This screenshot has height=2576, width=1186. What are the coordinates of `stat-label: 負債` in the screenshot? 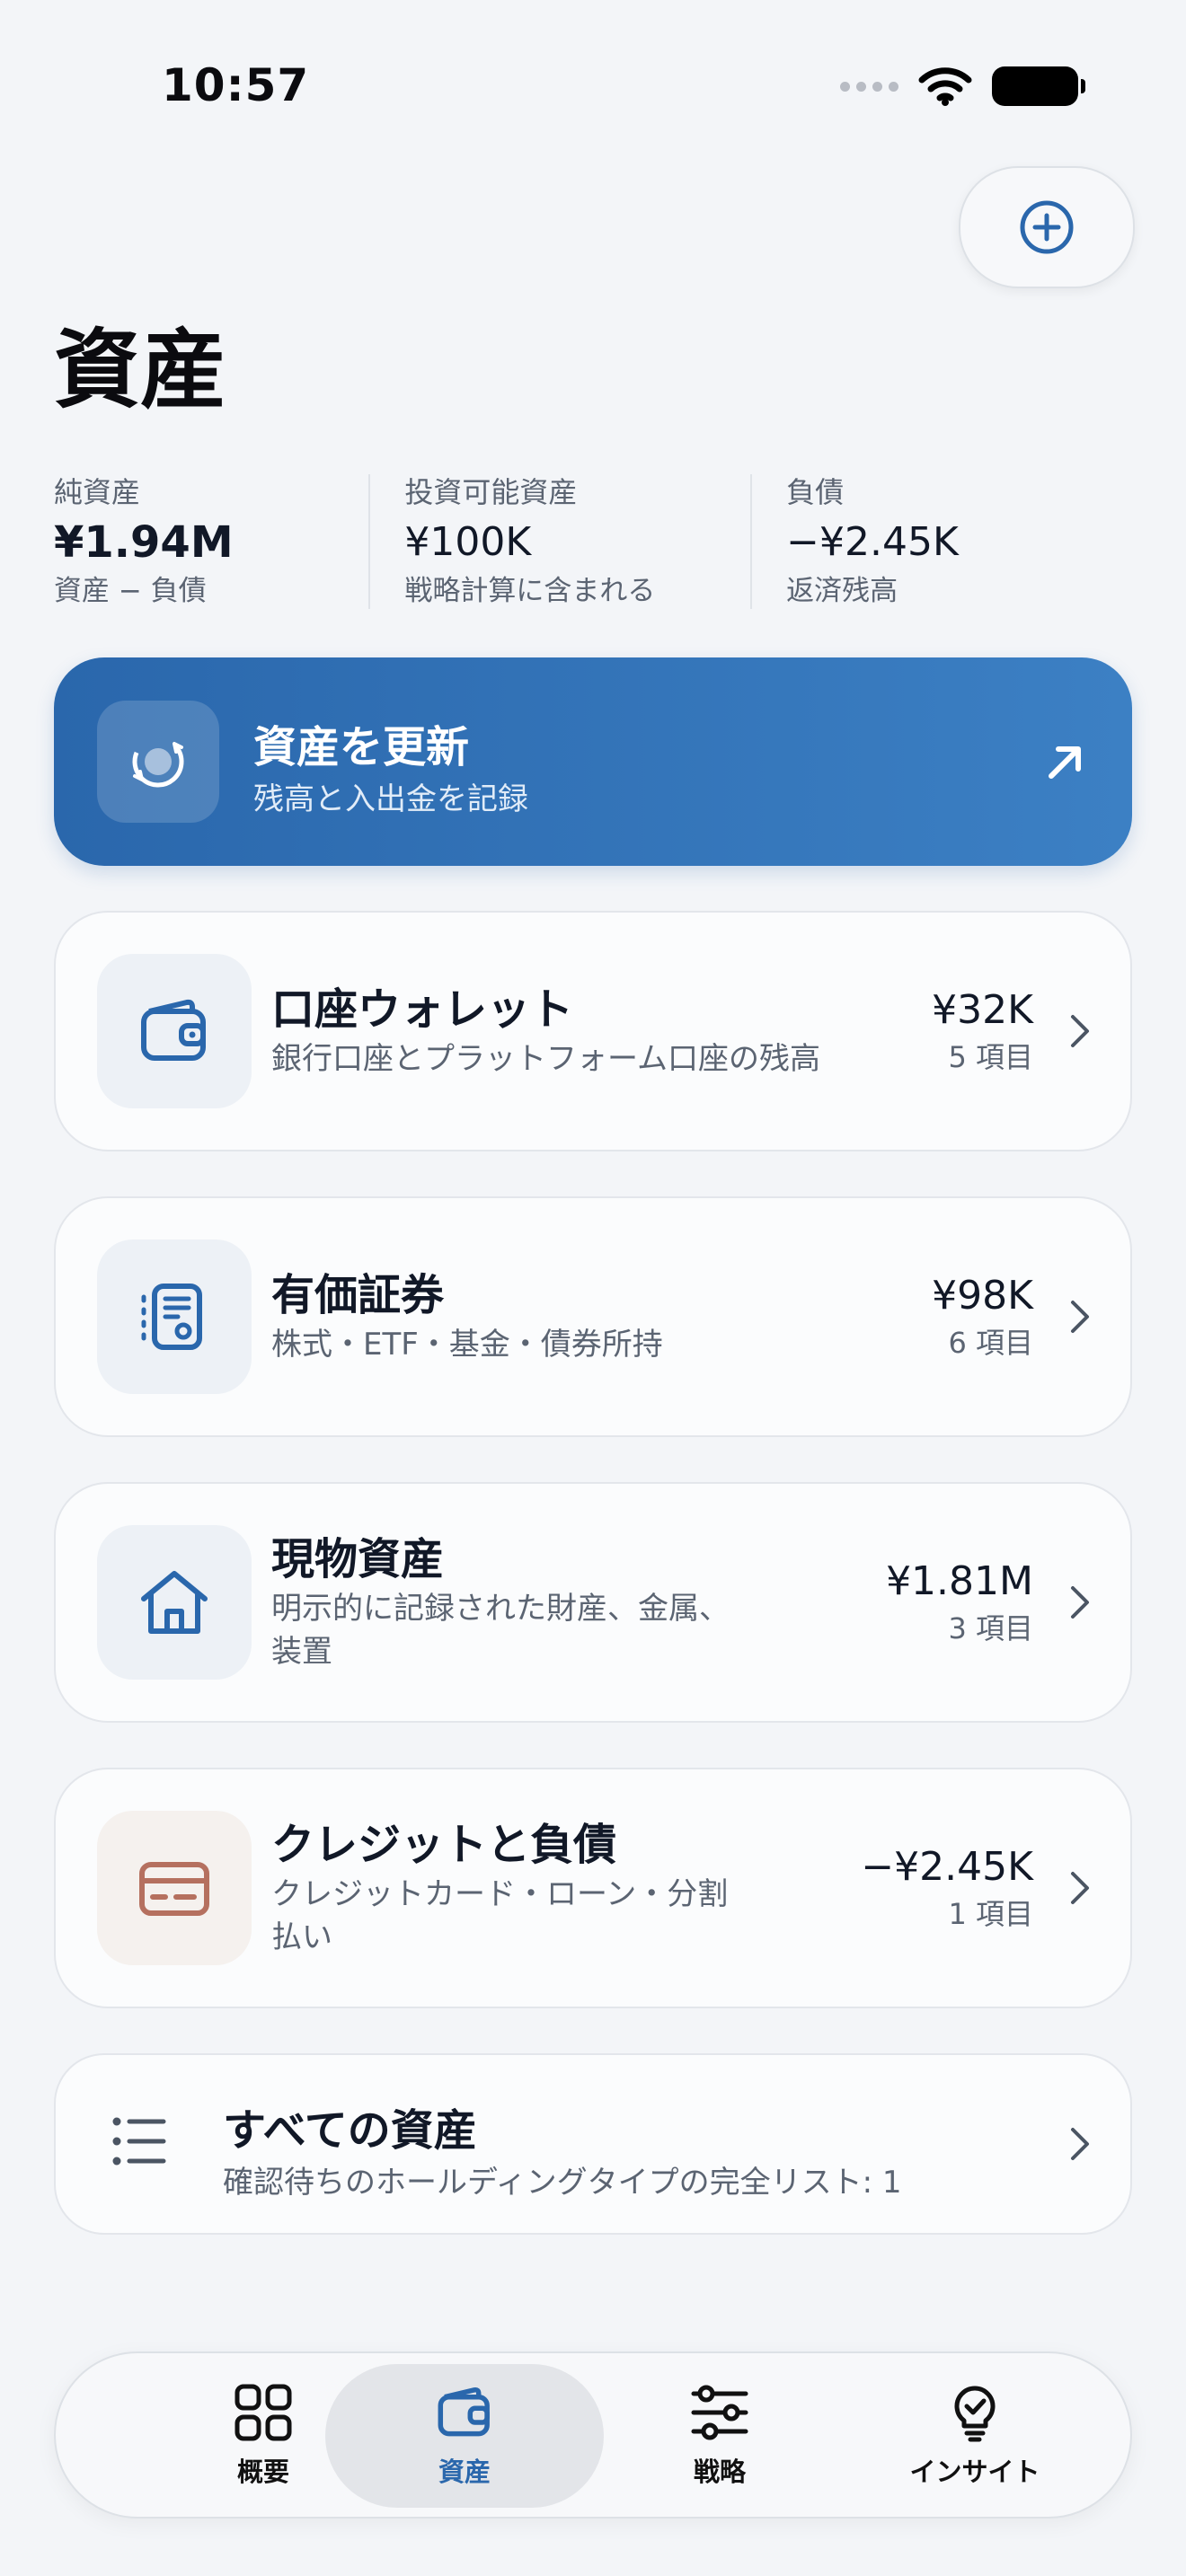 It's located at (815, 492).